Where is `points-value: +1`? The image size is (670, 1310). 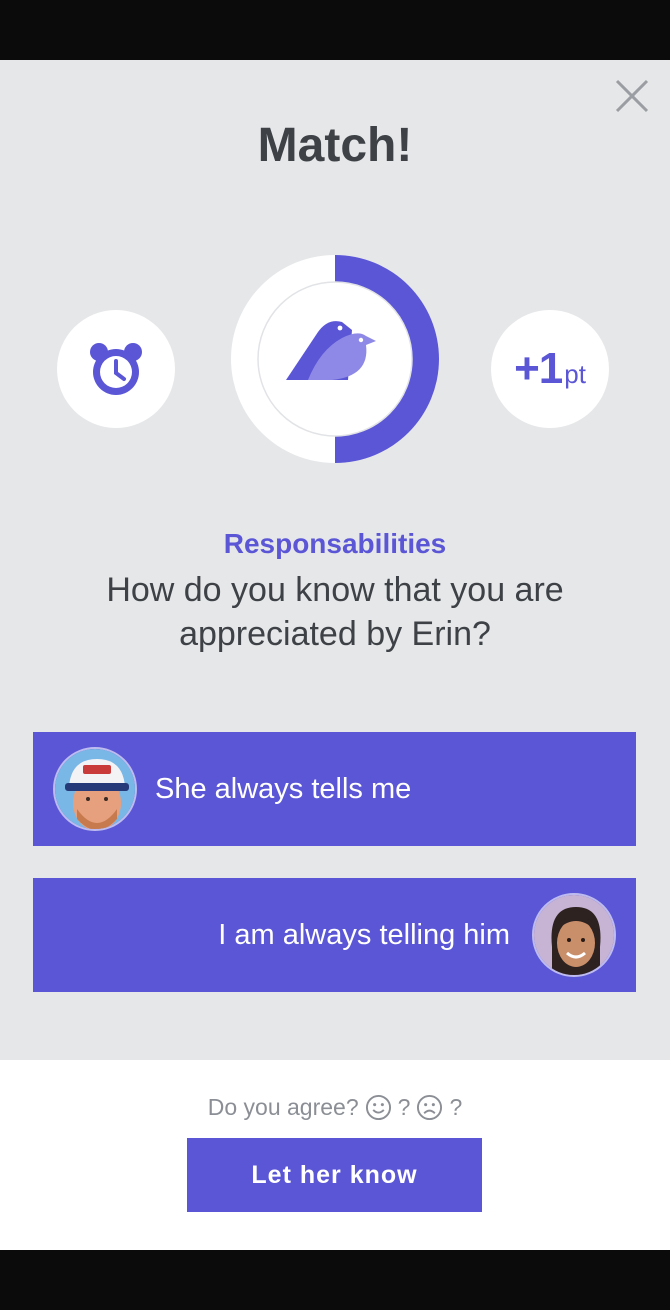 points-value: +1 is located at coordinates (538, 368).